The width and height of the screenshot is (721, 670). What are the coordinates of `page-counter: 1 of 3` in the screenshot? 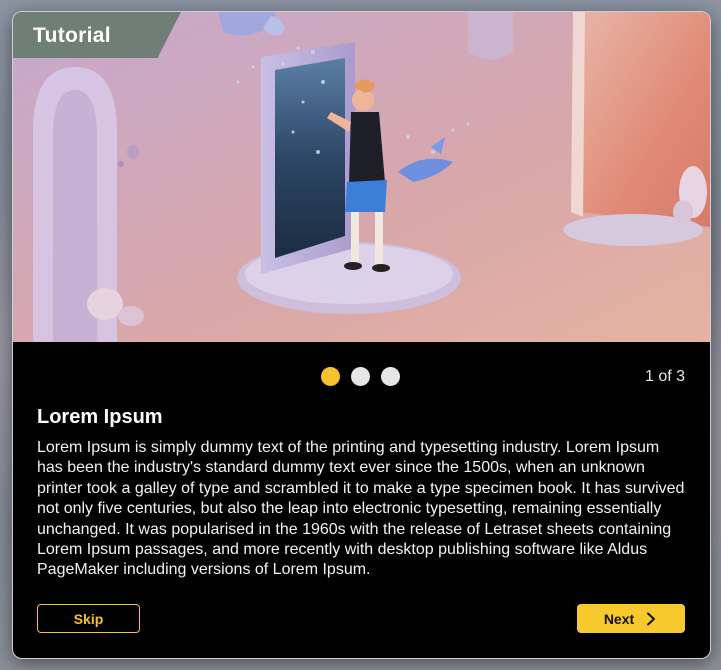 It's located at (664, 376).